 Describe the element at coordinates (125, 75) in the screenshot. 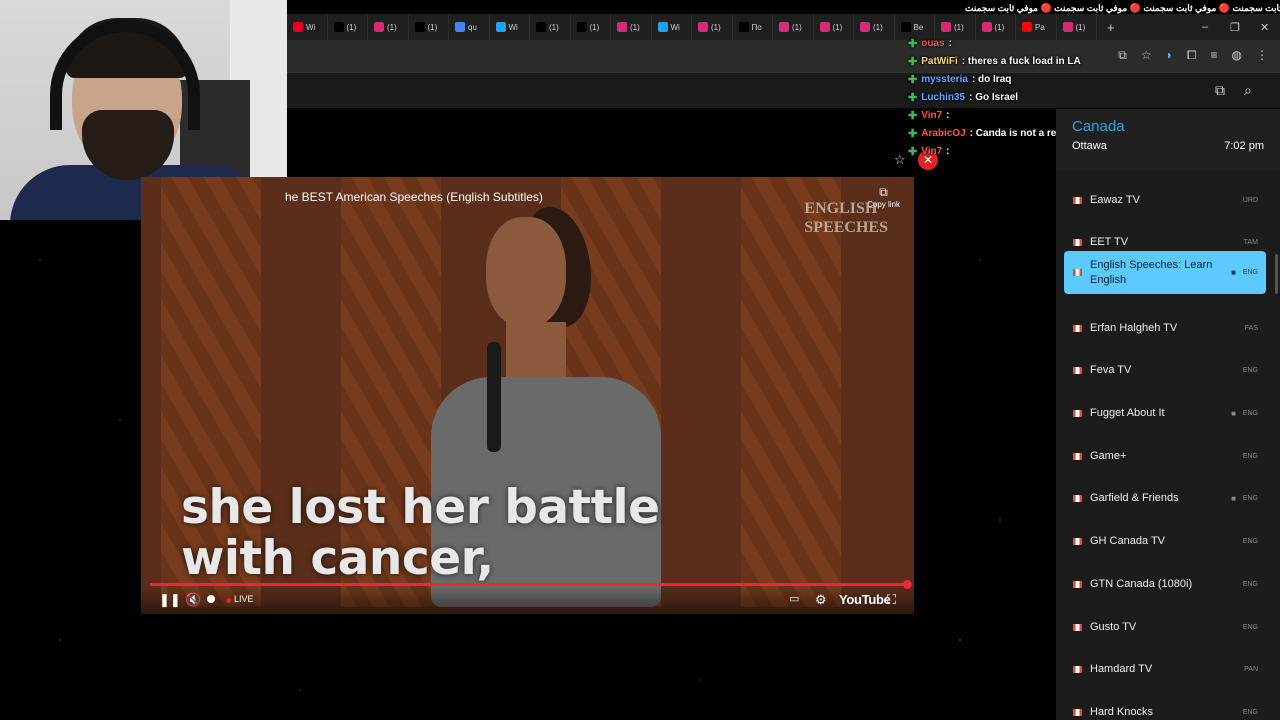

I see `headphones` at that location.